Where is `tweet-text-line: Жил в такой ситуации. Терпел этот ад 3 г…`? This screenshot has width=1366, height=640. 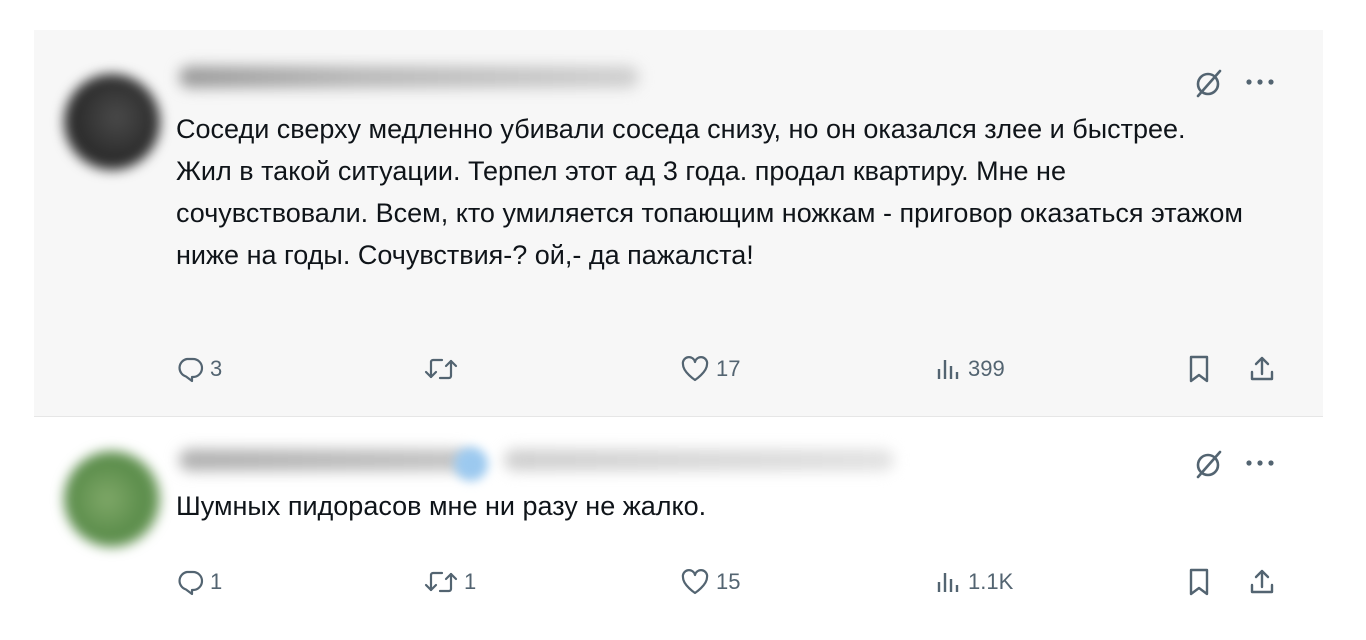
tweet-text-line: Жил в такой ситуации. Терпел этот ад 3 г… is located at coordinates (709, 213).